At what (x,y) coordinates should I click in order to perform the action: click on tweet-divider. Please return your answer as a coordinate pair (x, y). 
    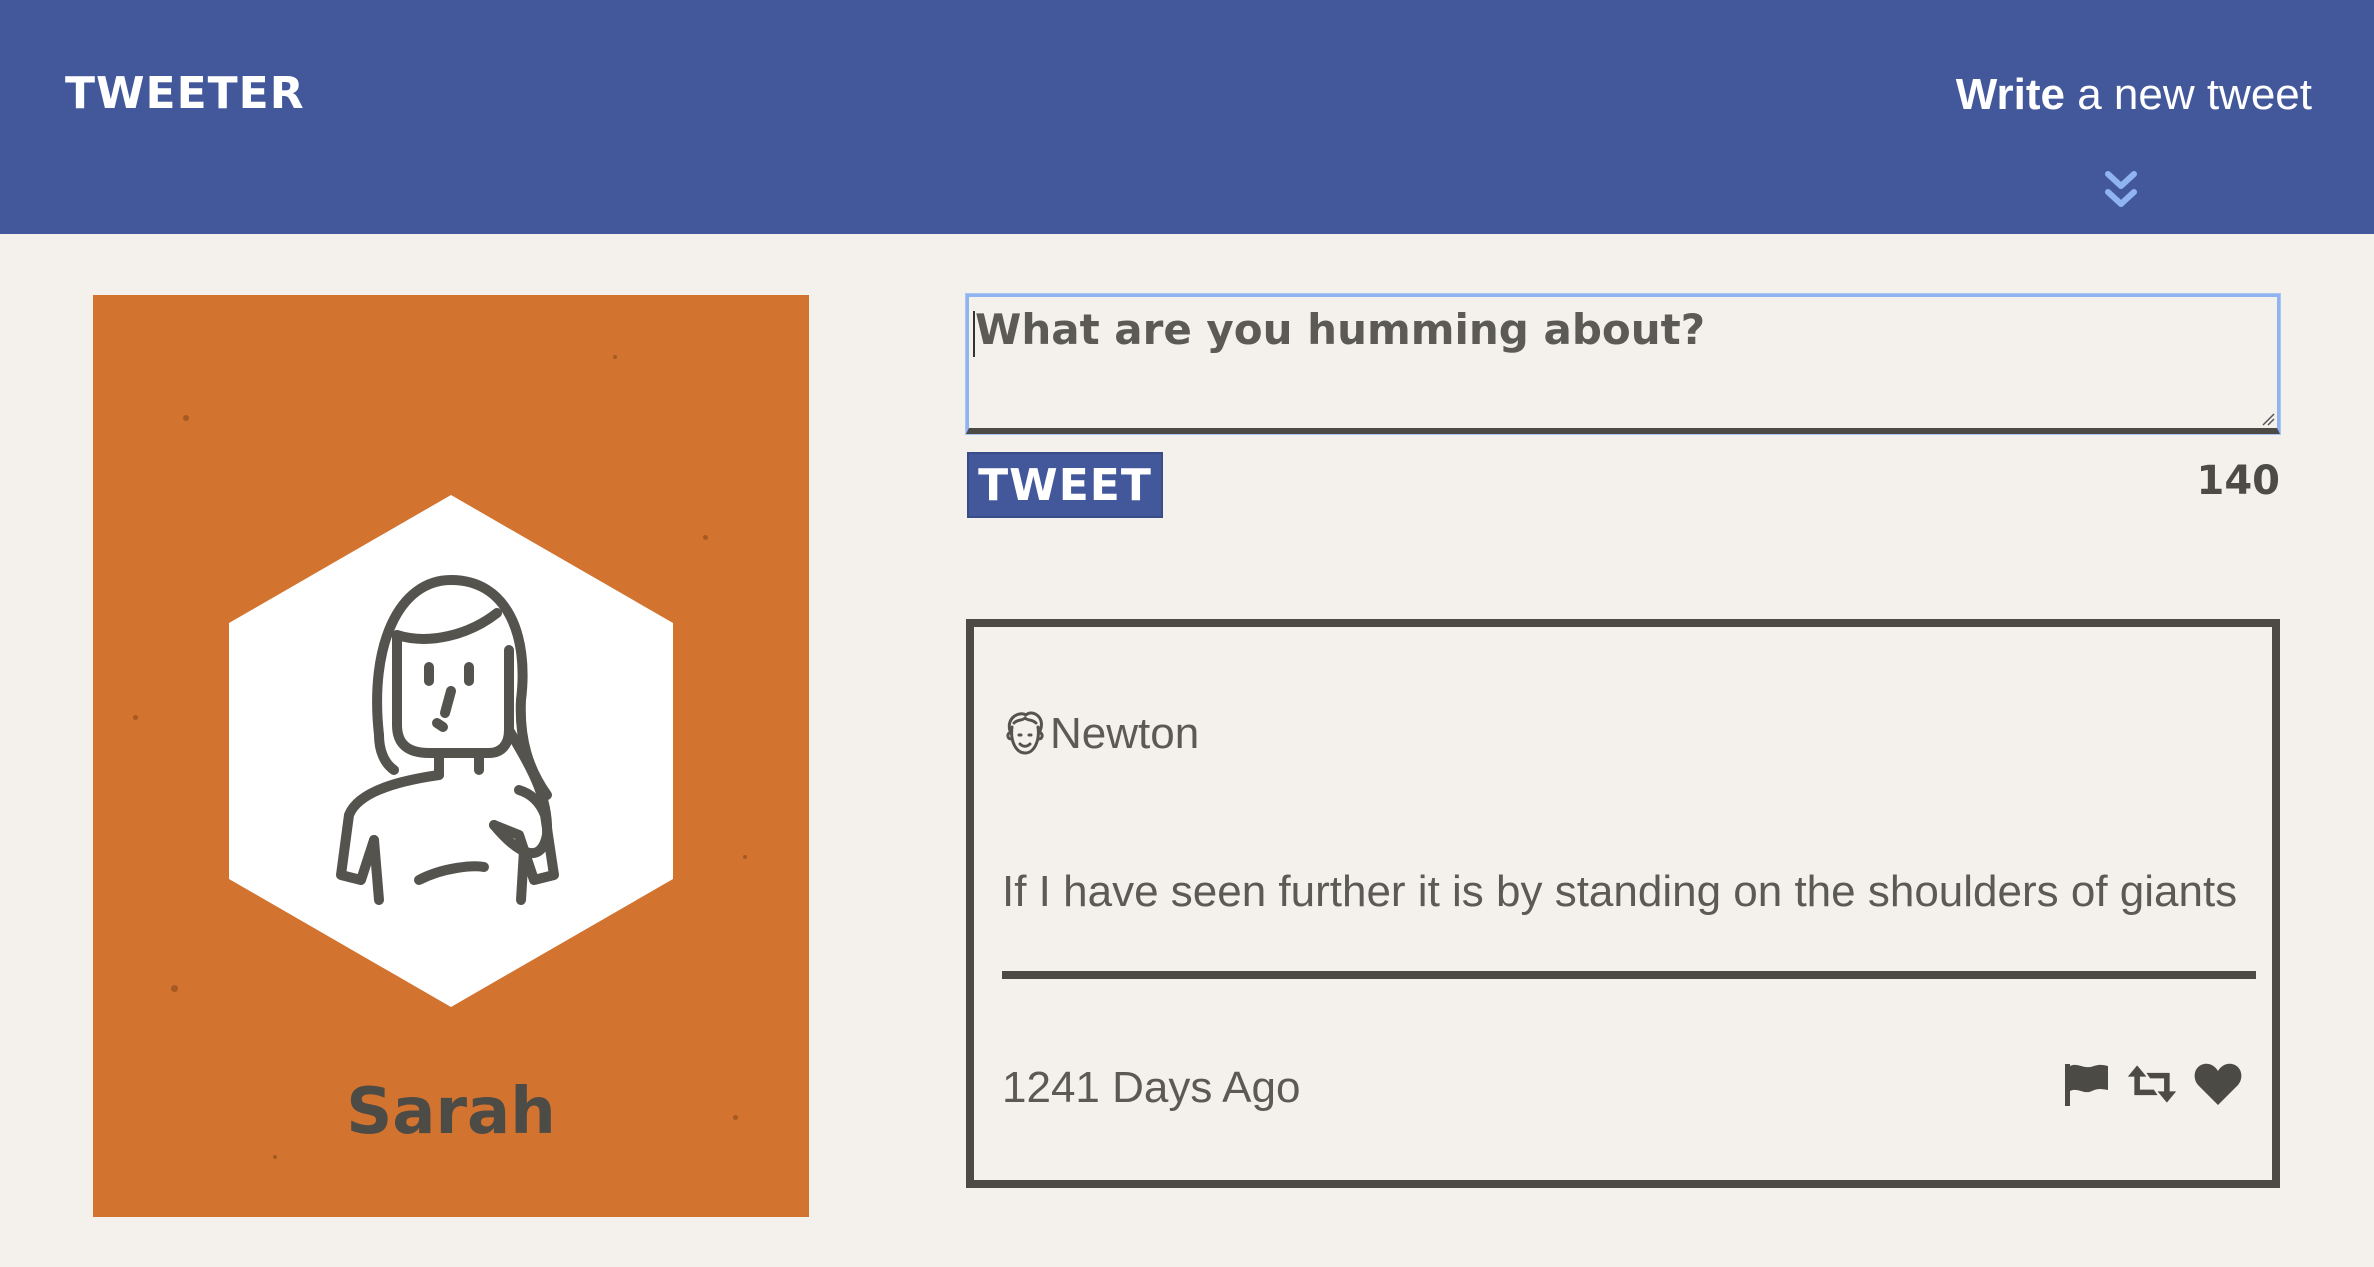
    Looking at the image, I should click on (1629, 975).